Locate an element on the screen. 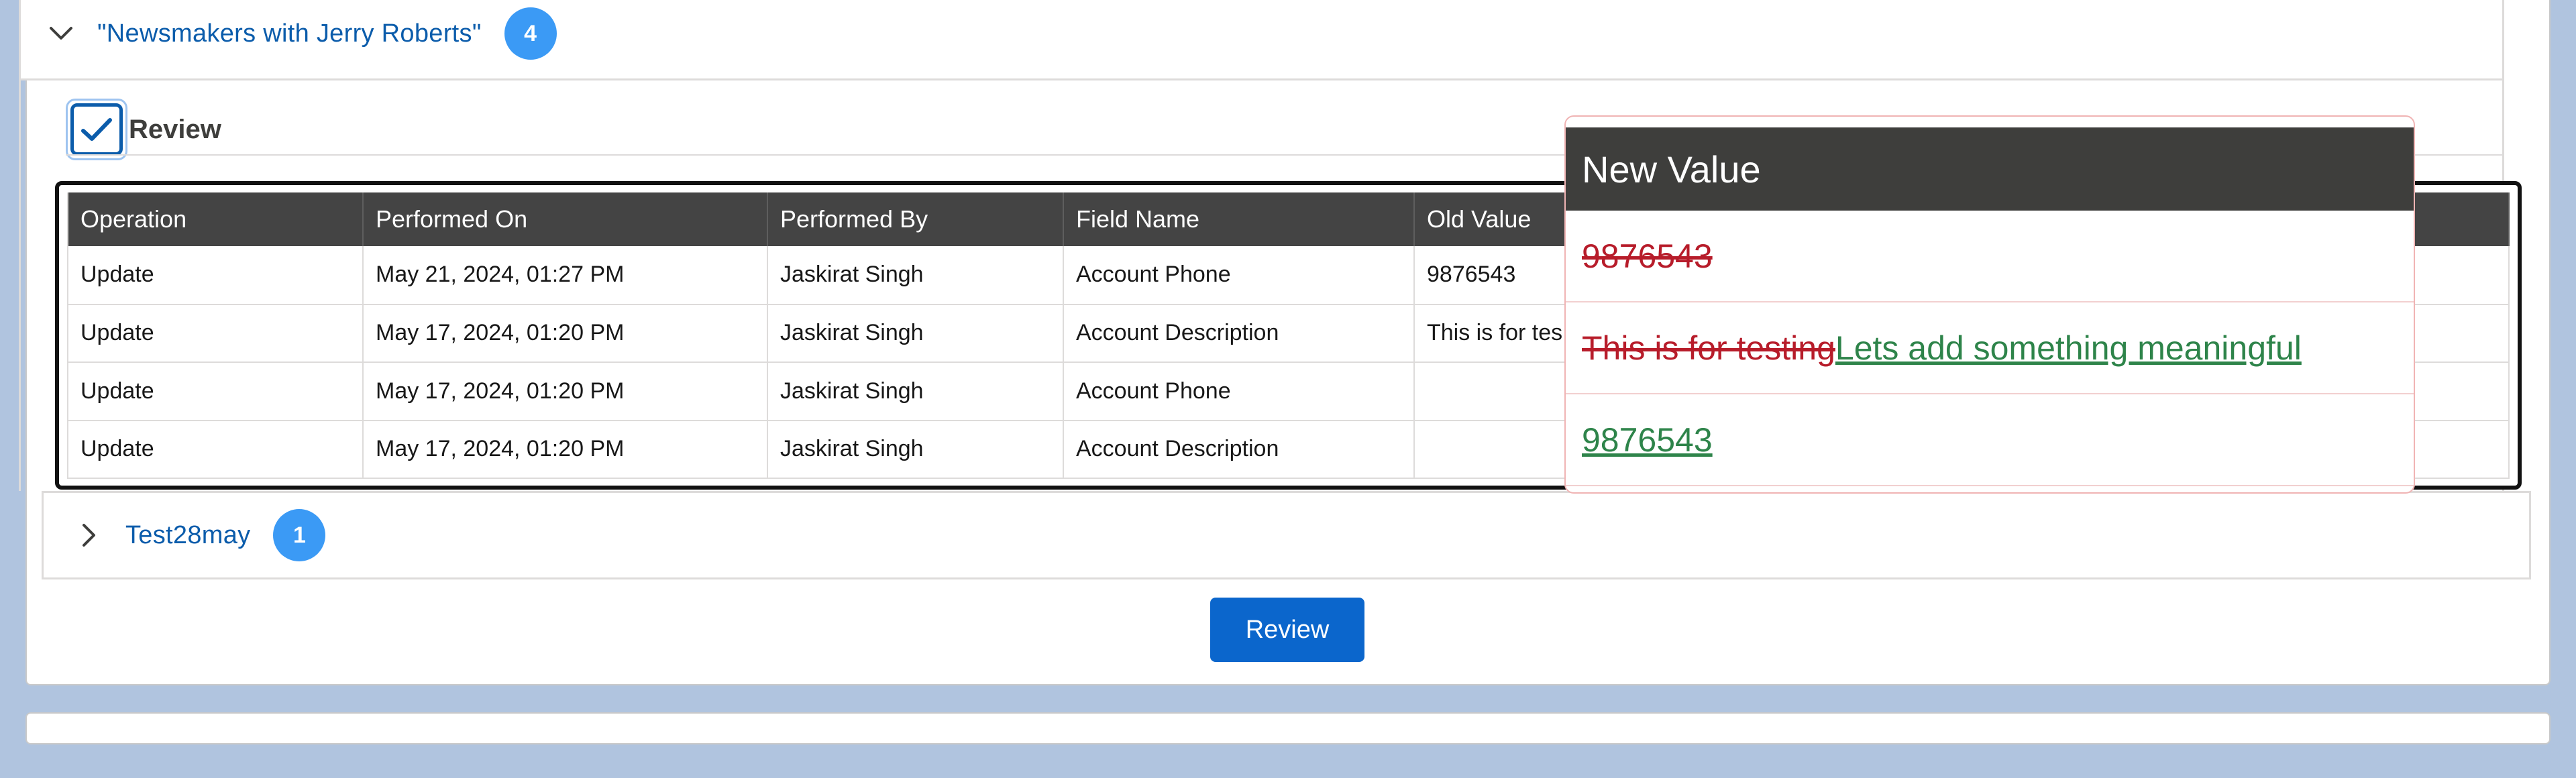  removed-text: 9876543 is located at coordinates (1647, 256).